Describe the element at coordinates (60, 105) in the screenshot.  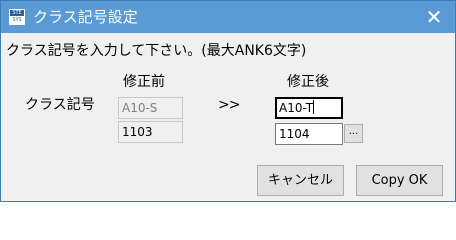
I see `class-code-label: クラス記号` at that location.